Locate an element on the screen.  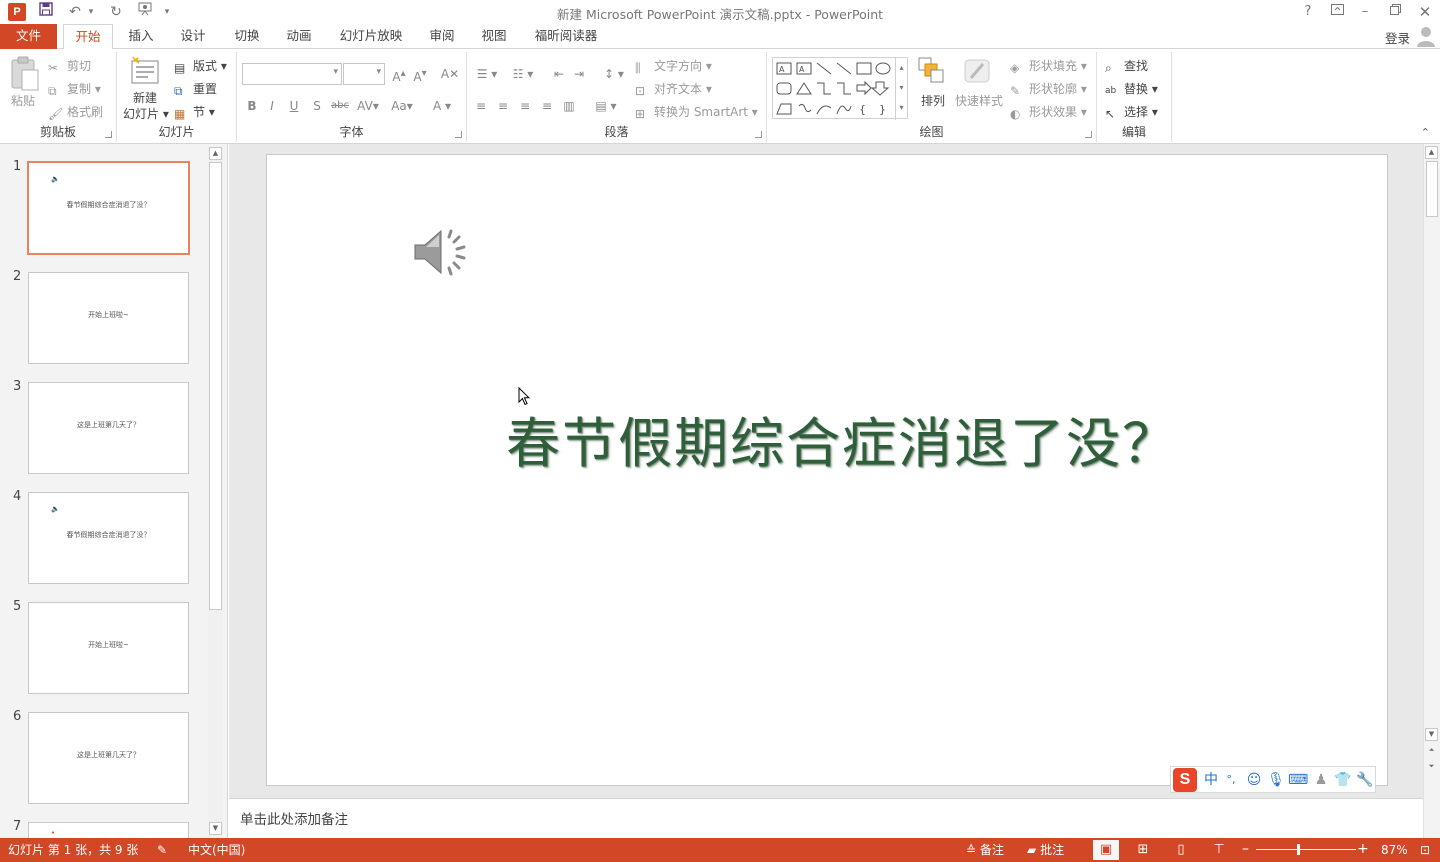
close-icon: ✕ is located at coordinates (1425, 12).